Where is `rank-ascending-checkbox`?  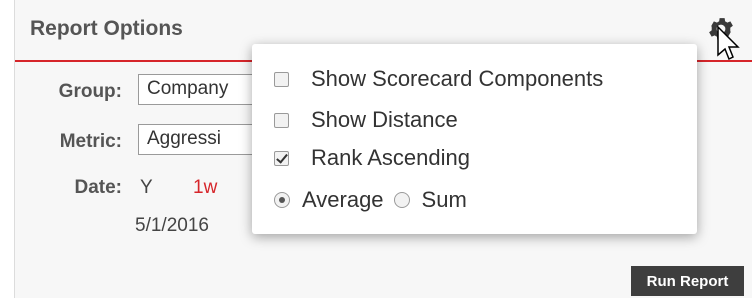 rank-ascending-checkbox is located at coordinates (281, 158).